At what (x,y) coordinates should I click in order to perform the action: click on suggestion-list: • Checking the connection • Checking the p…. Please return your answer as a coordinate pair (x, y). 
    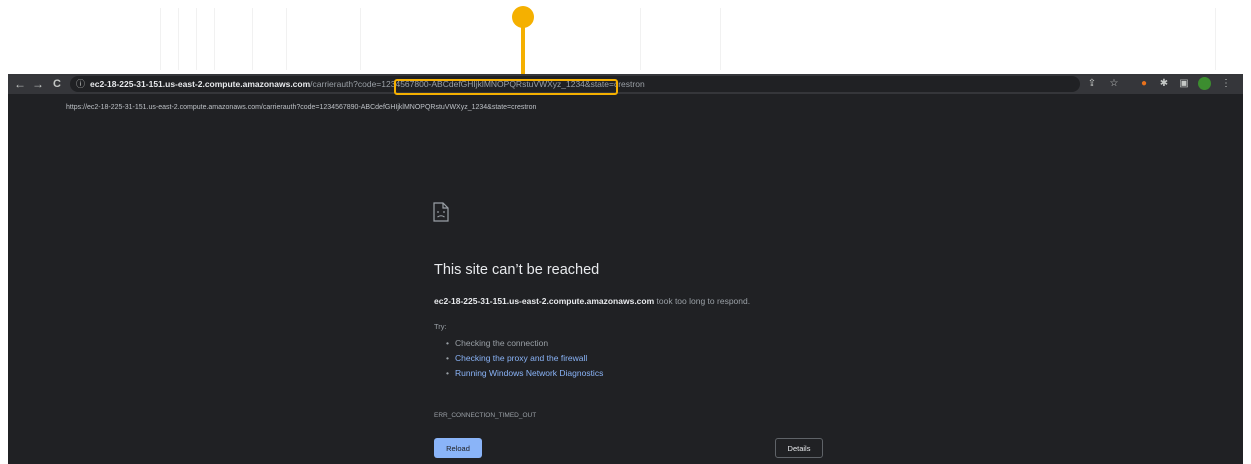
    Looking at the image, I should click on (524, 358).